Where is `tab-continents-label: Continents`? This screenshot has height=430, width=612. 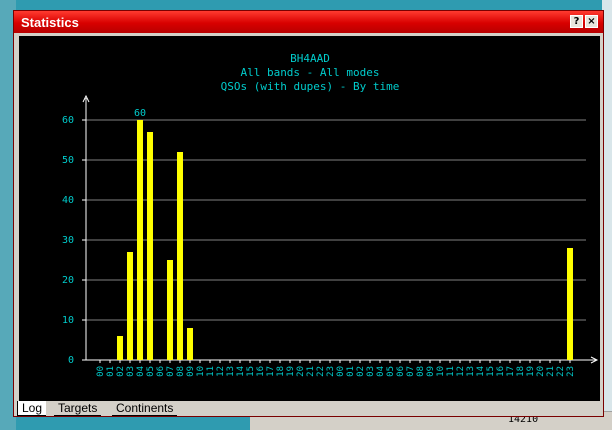
tab-continents-label: Continents is located at coordinates (145, 408).